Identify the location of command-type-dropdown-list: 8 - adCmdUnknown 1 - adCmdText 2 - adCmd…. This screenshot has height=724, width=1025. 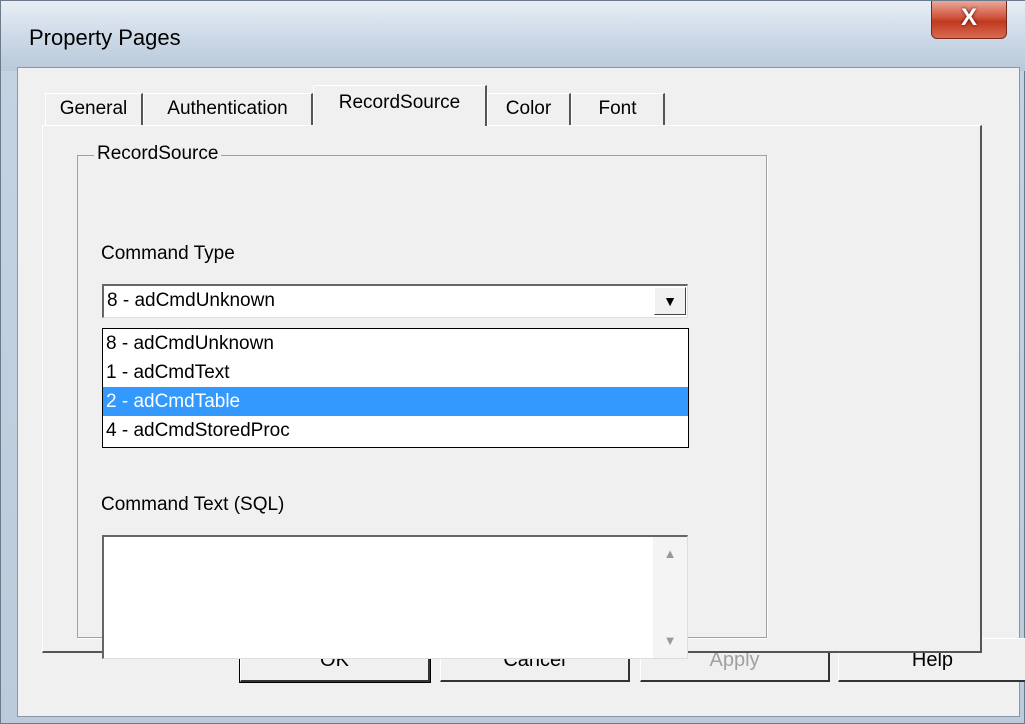
(395, 388).